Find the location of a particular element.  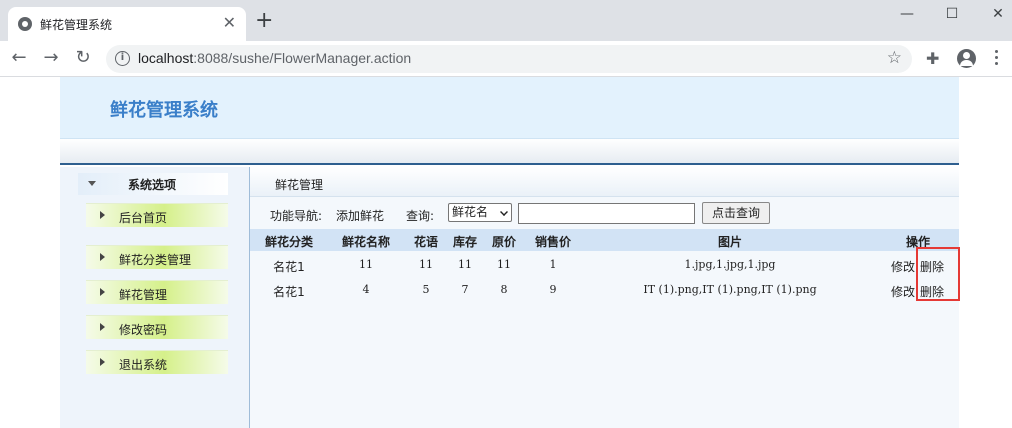

cell-sale: 9 is located at coordinates (553, 289).